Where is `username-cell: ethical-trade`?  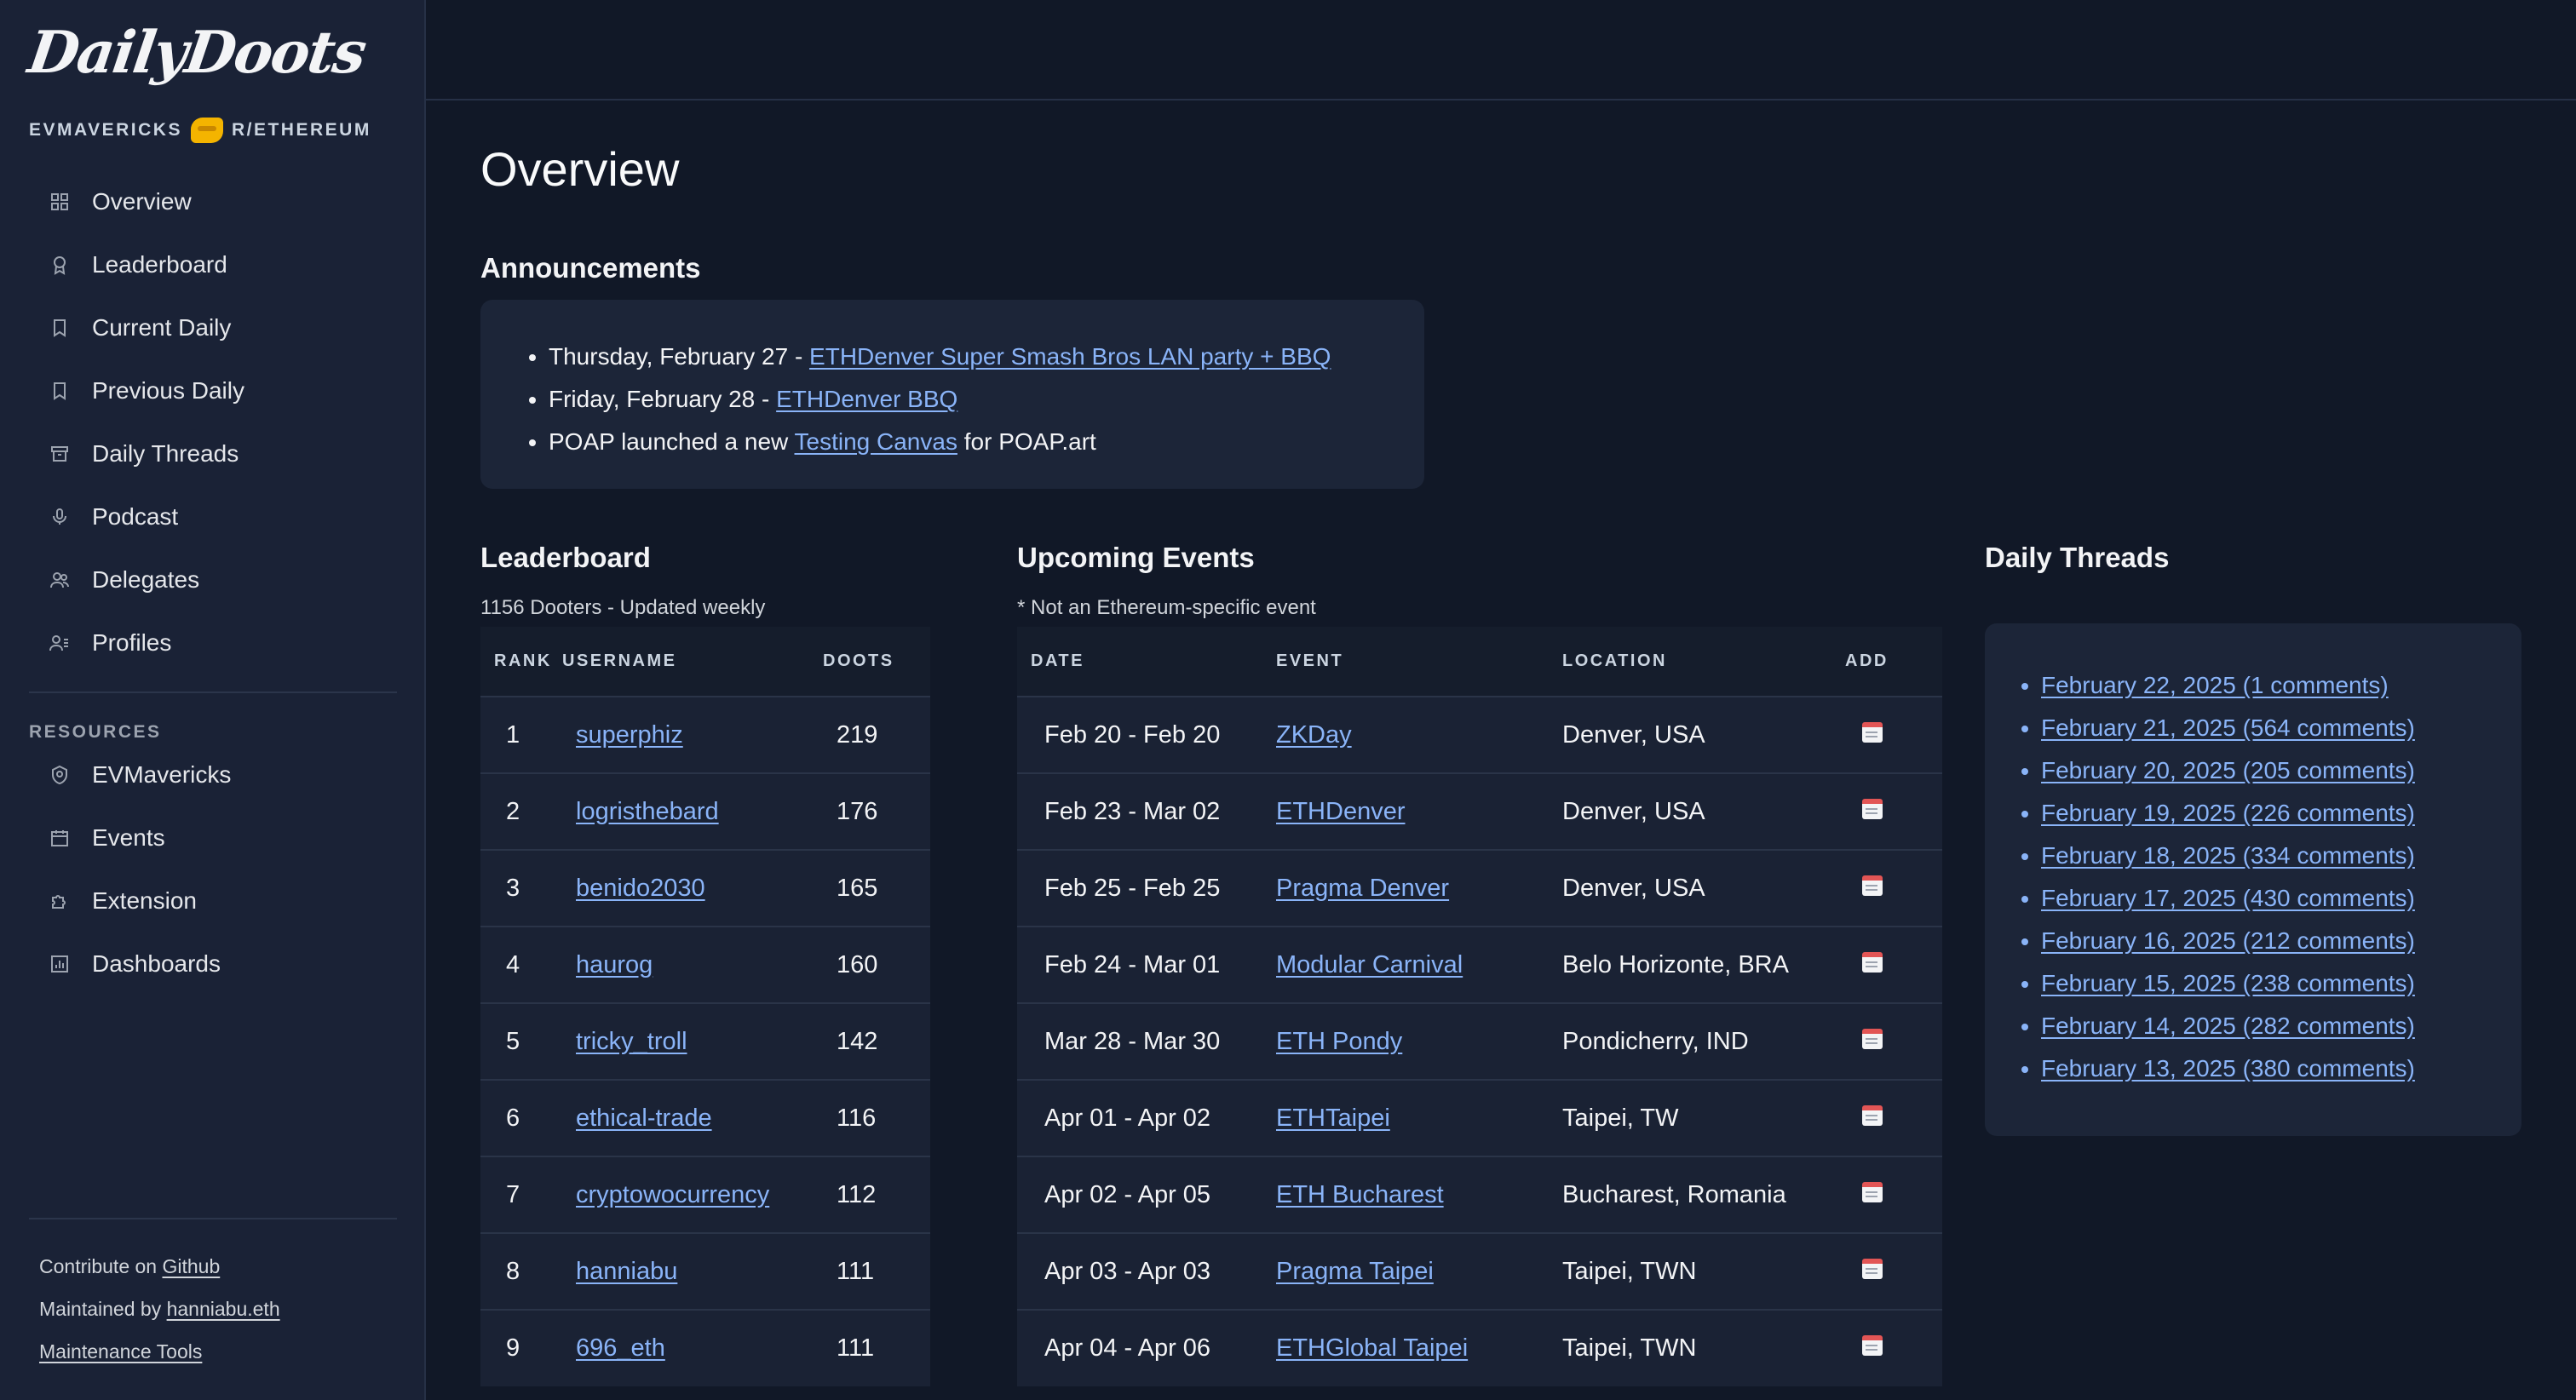
username-cell: ethical-trade is located at coordinates (693, 1117).